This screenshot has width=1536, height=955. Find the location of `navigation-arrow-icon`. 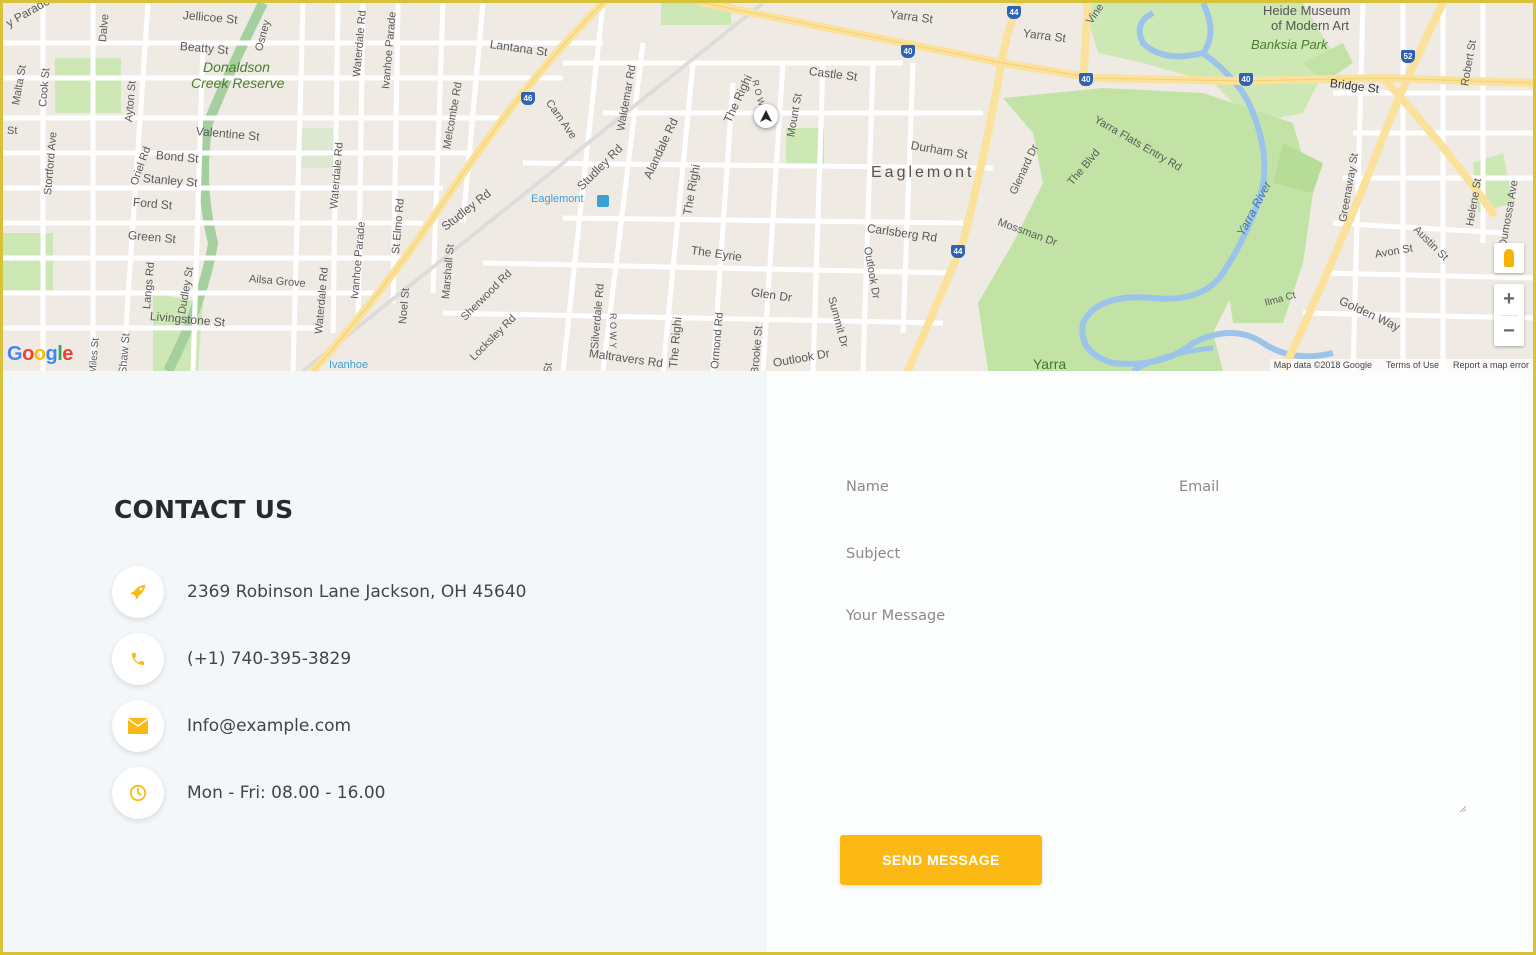

navigation-arrow-icon is located at coordinates (766, 116).